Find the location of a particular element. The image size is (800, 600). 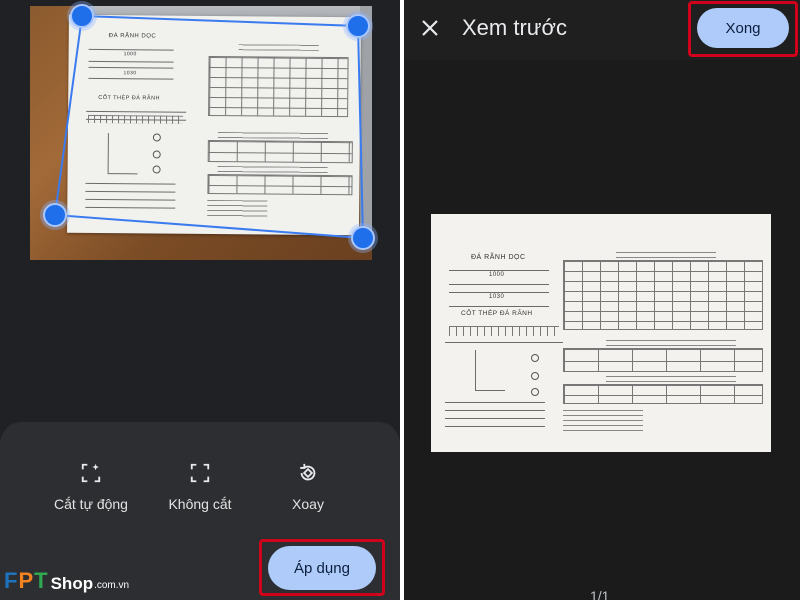

close-button is located at coordinates (430, 28).